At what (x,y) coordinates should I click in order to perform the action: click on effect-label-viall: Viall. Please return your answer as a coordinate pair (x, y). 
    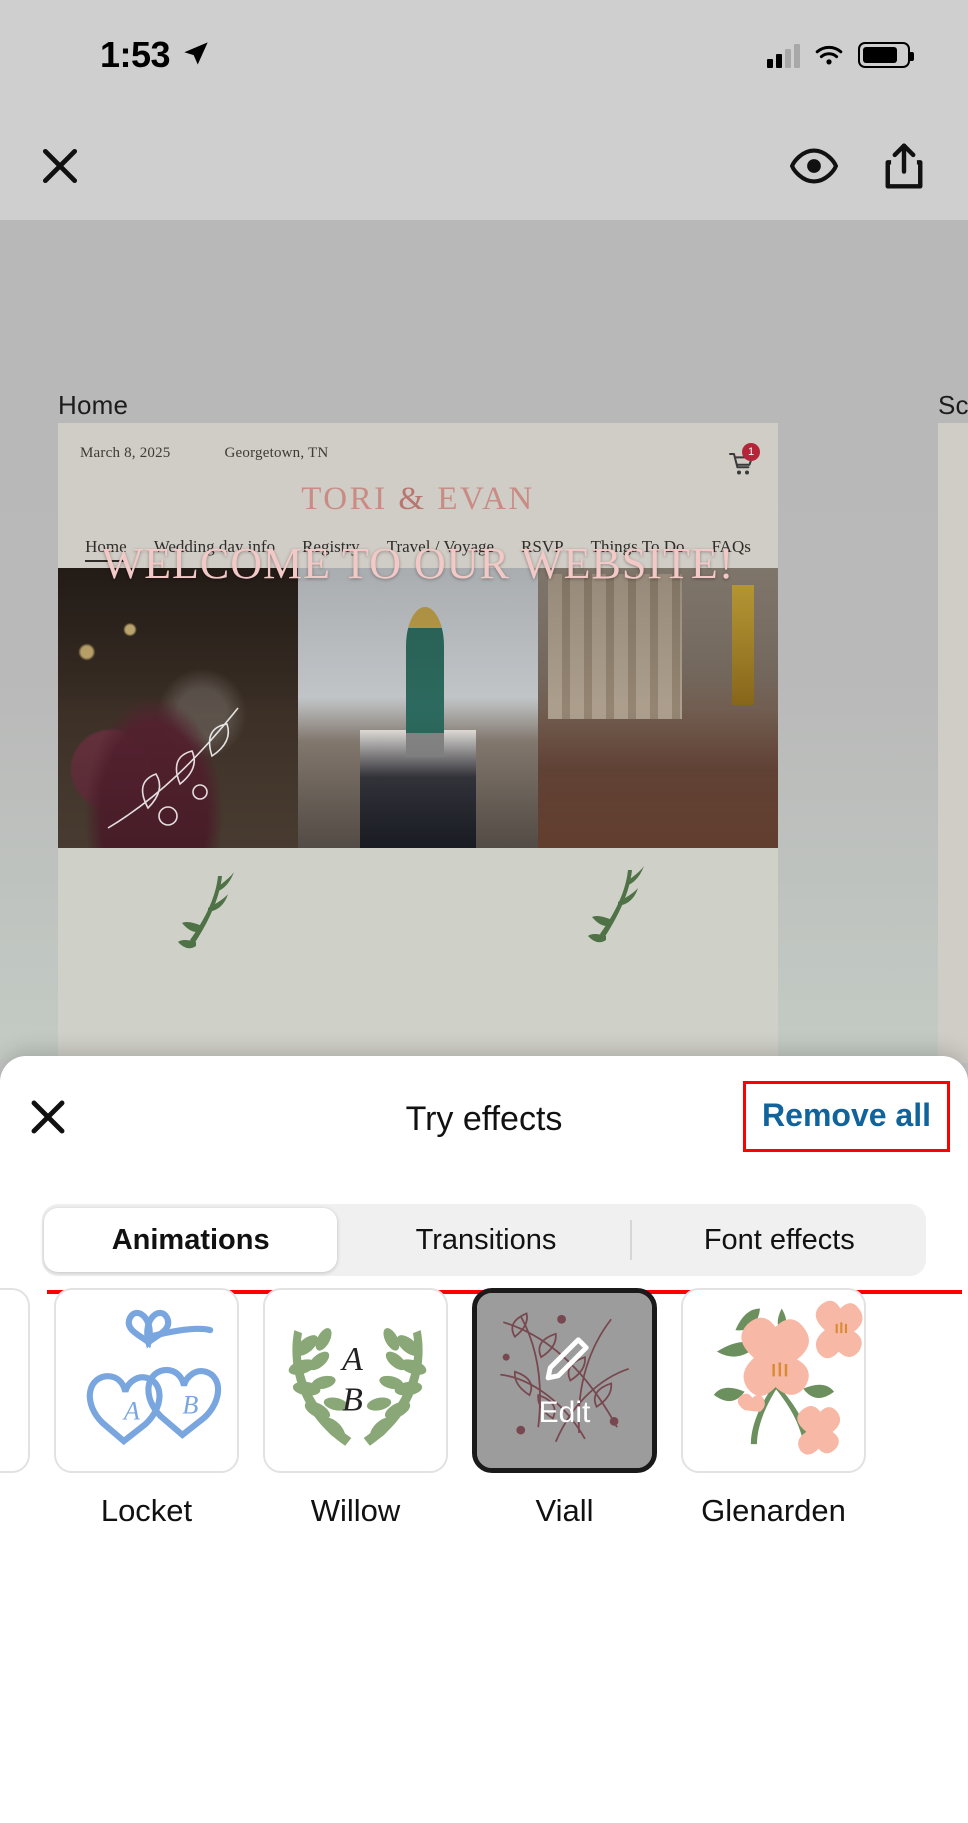
    Looking at the image, I should click on (564, 1510).